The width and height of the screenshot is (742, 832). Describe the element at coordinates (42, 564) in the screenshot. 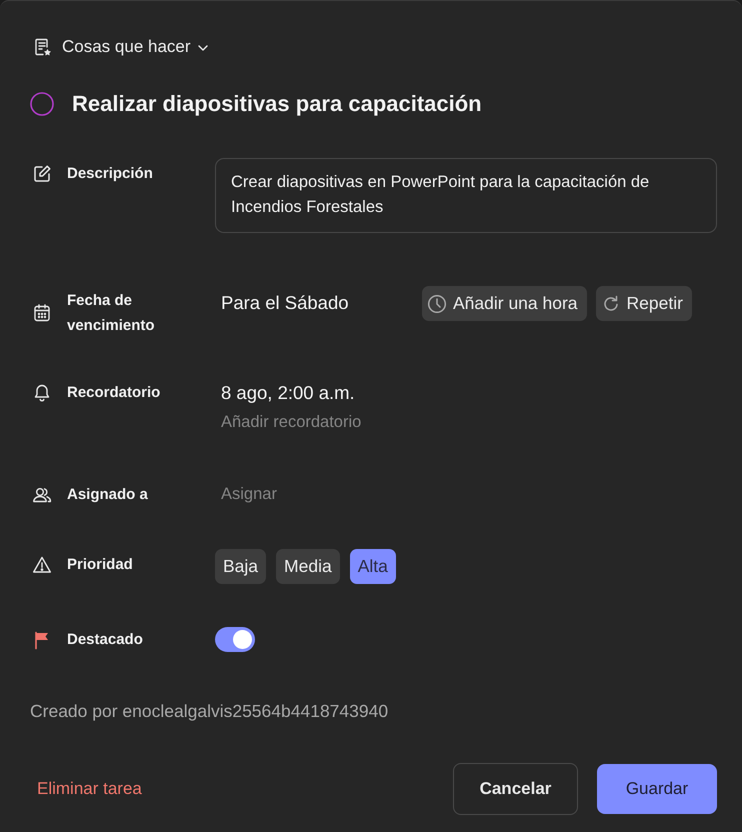

I see `warning-icon` at that location.